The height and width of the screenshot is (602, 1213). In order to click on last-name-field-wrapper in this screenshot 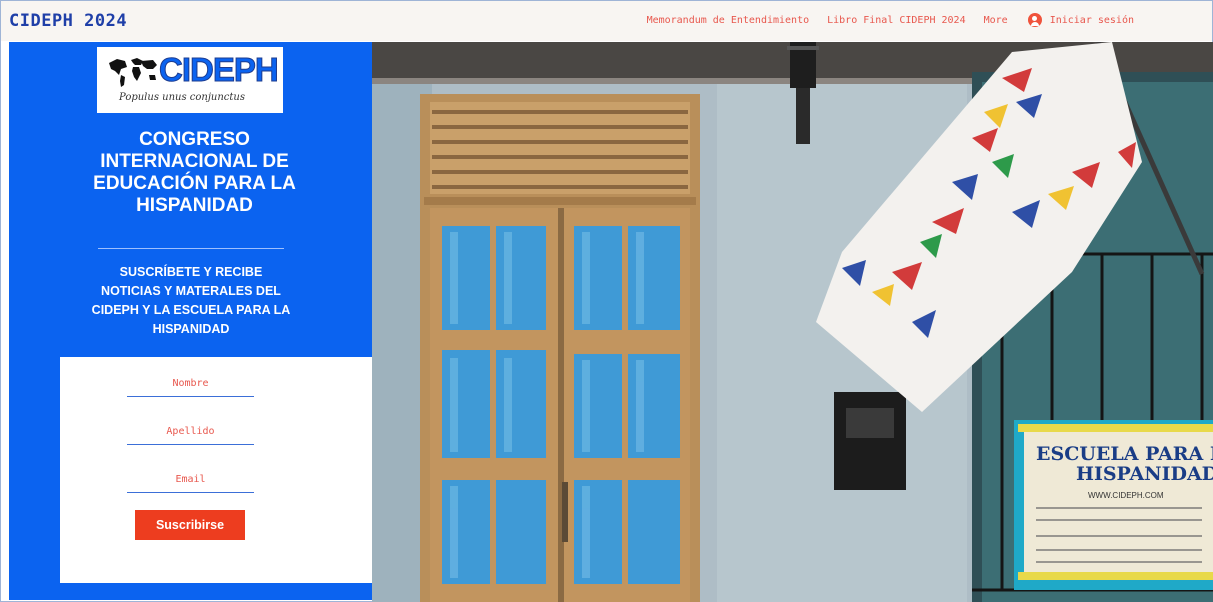, I will do `click(190, 433)`.